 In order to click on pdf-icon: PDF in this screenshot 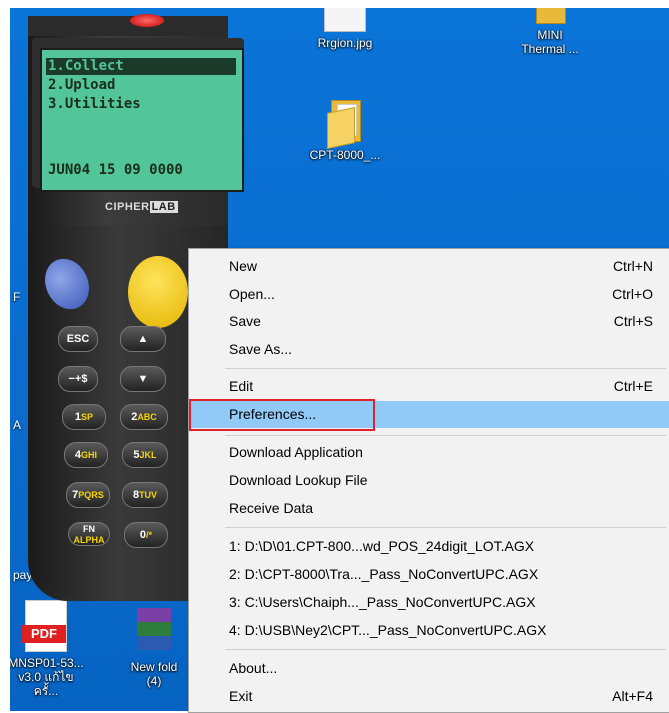, I will do `click(44, 626)`.